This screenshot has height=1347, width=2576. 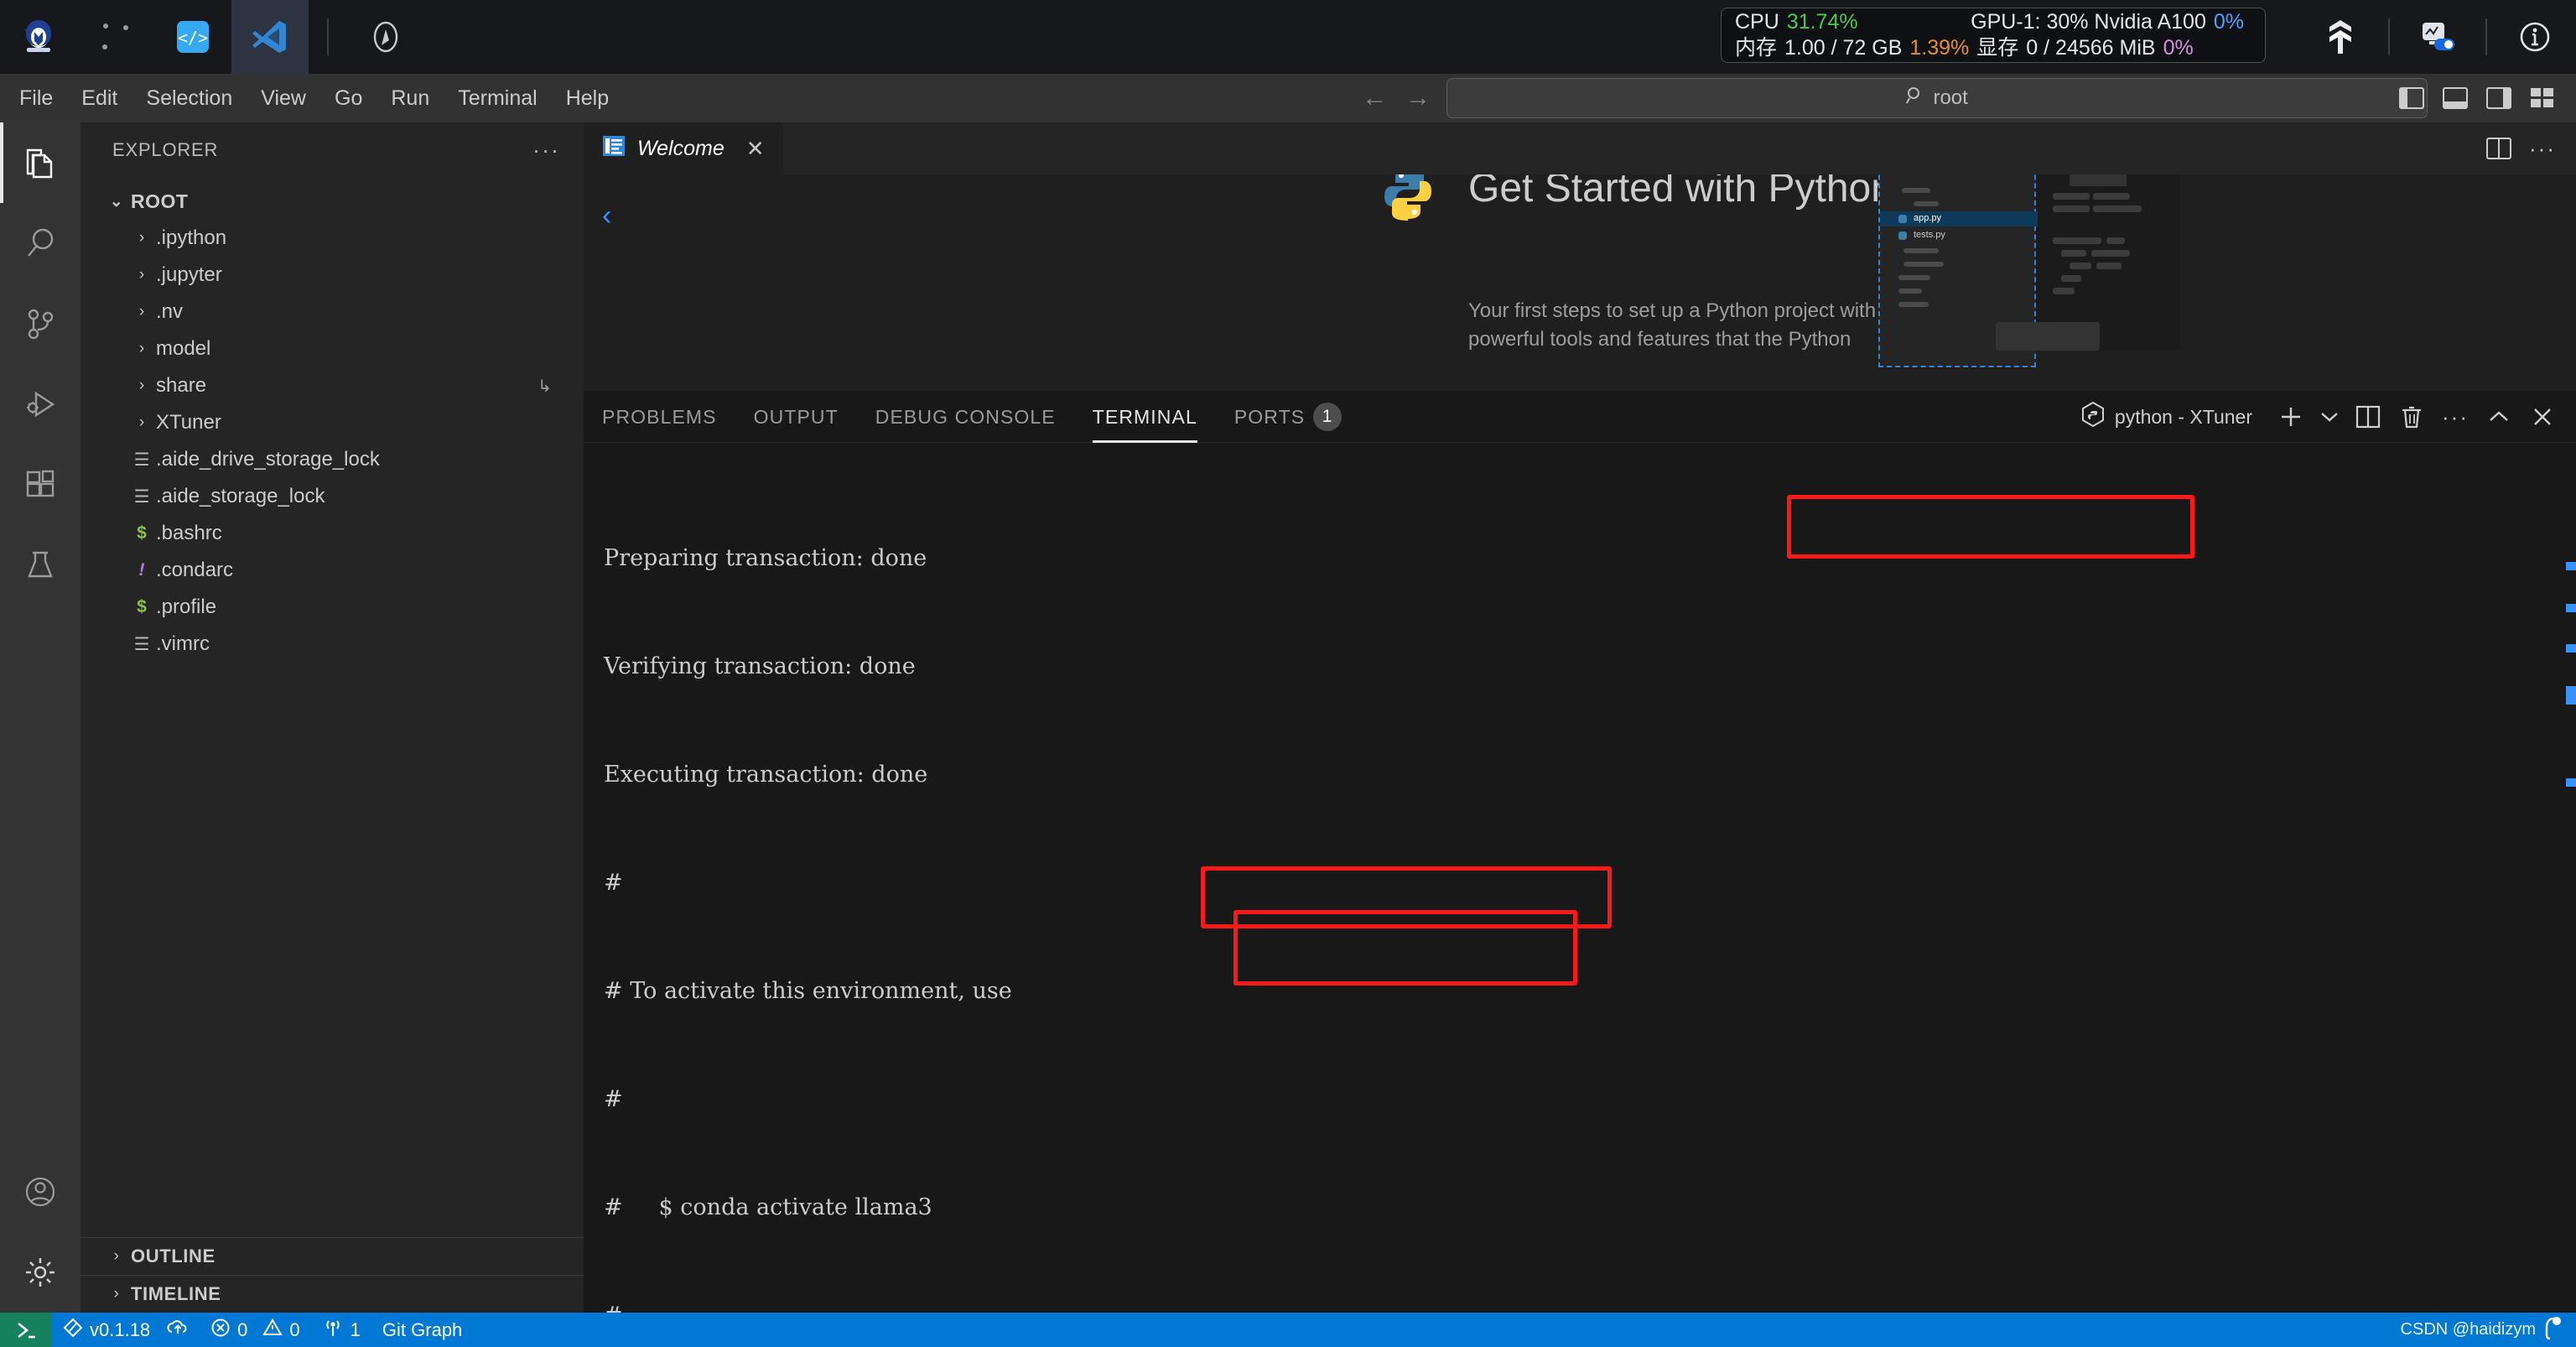 What do you see at coordinates (36, 98) in the screenshot?
I see `menu-file: File` at bounding box center [36, 98].